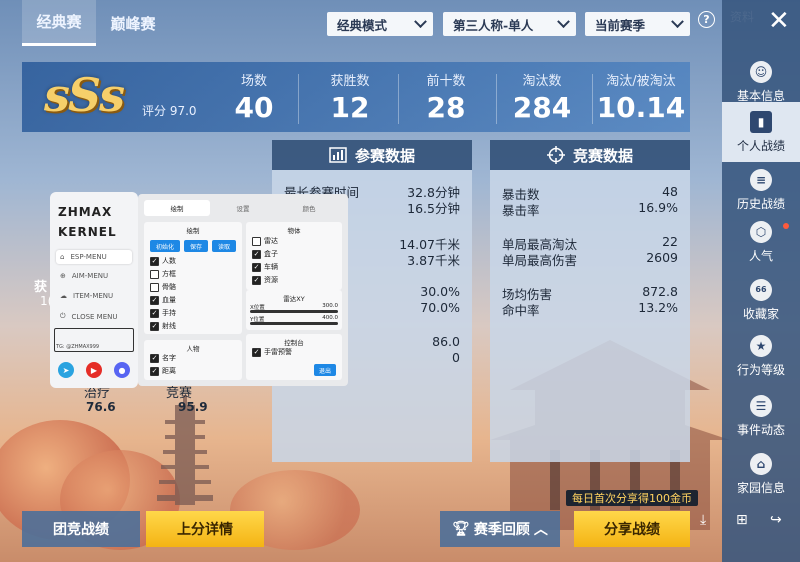 This screenshot has height=562, width=800. I want to click on team-record-button: 团竞战绩, so click(81, 529).